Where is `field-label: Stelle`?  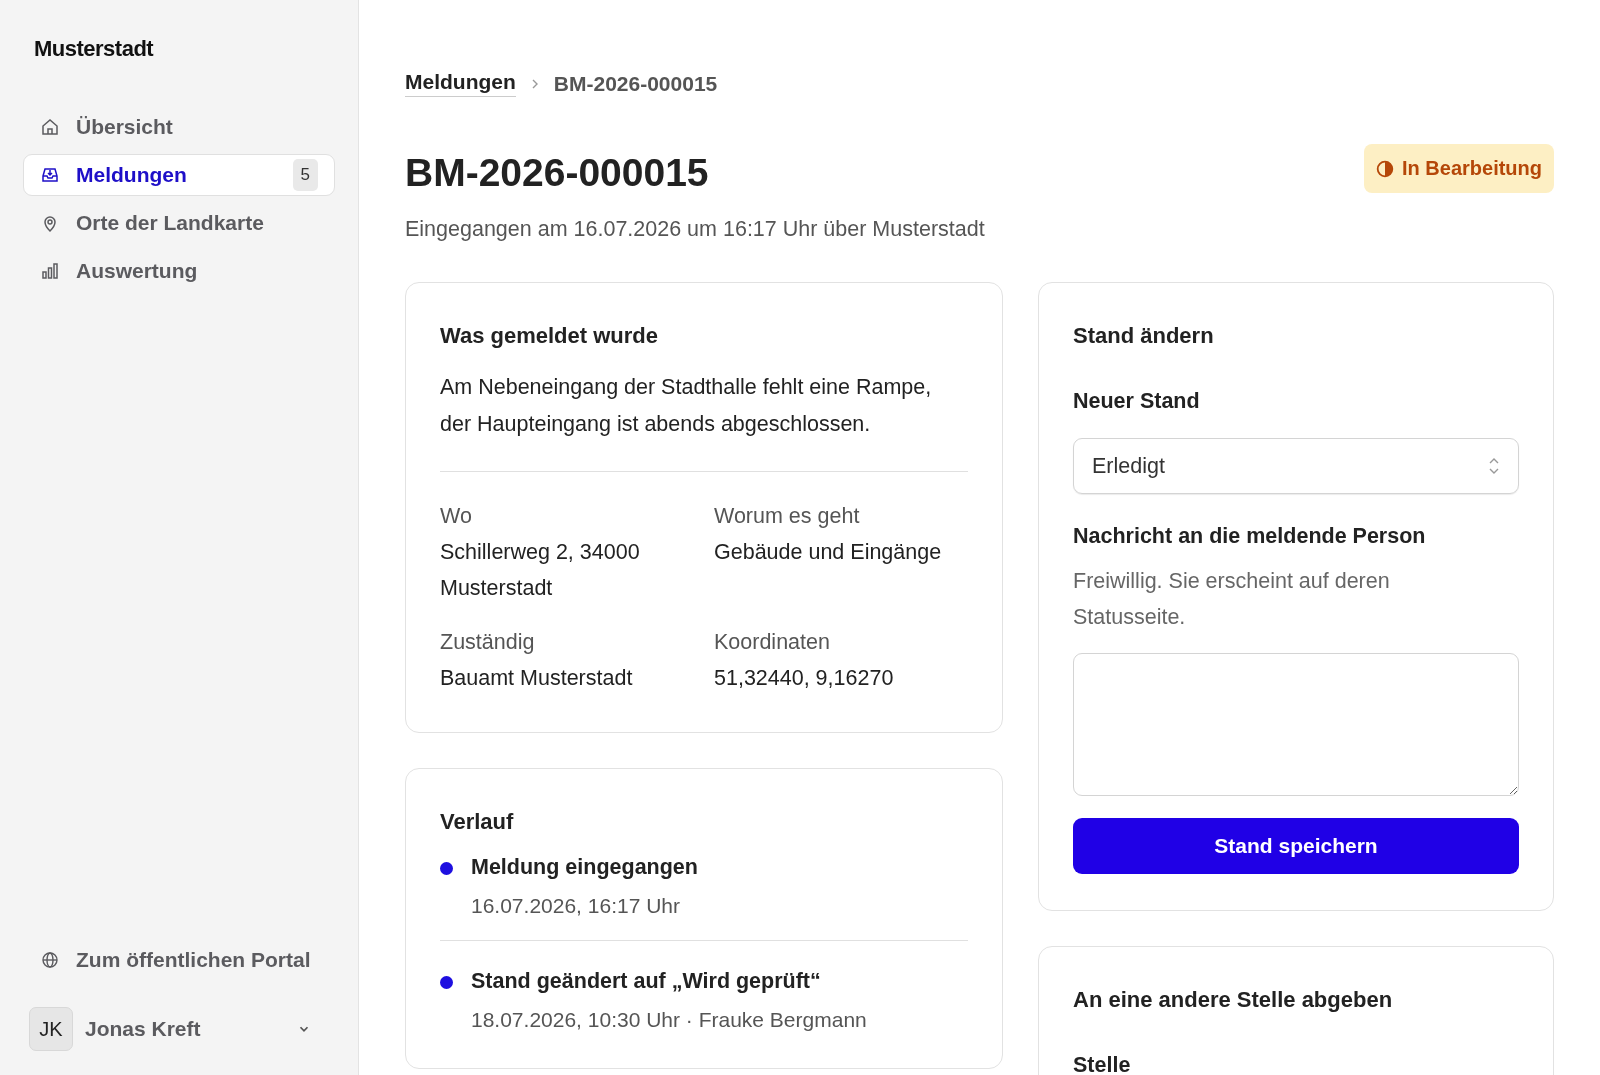
field-label: Stelle is located at coordinates (1102, 1064).